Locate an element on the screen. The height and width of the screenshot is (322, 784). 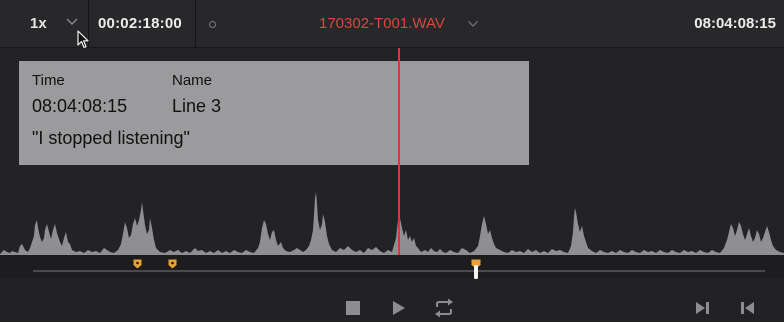
playback-speed-dropdown: 1x is located at coordinates (44, 24).